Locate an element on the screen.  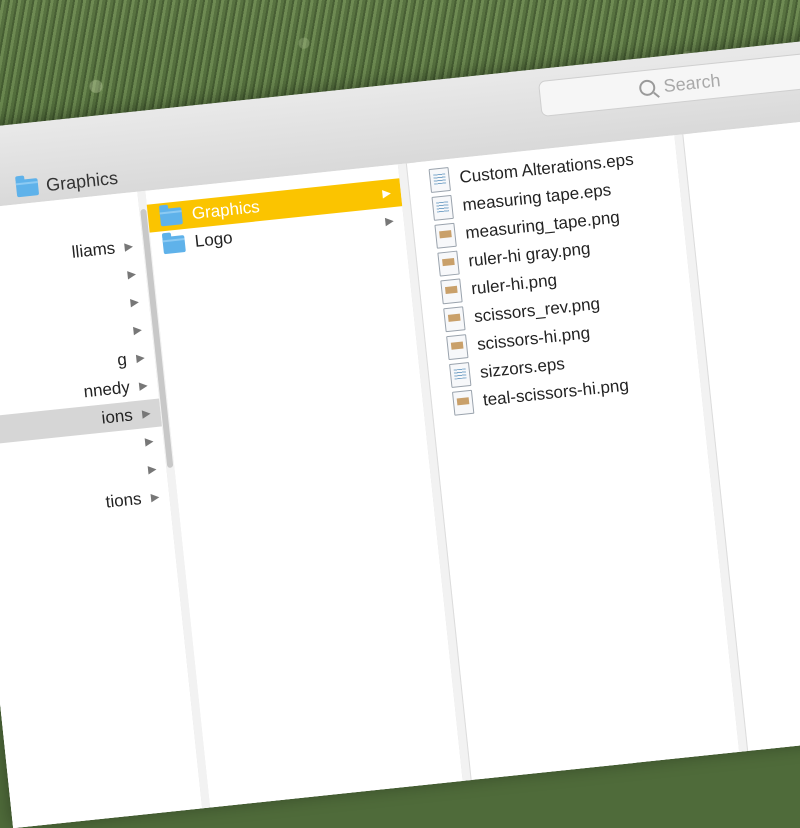
search-placeholder: Search is located at coordinates (692, 82).